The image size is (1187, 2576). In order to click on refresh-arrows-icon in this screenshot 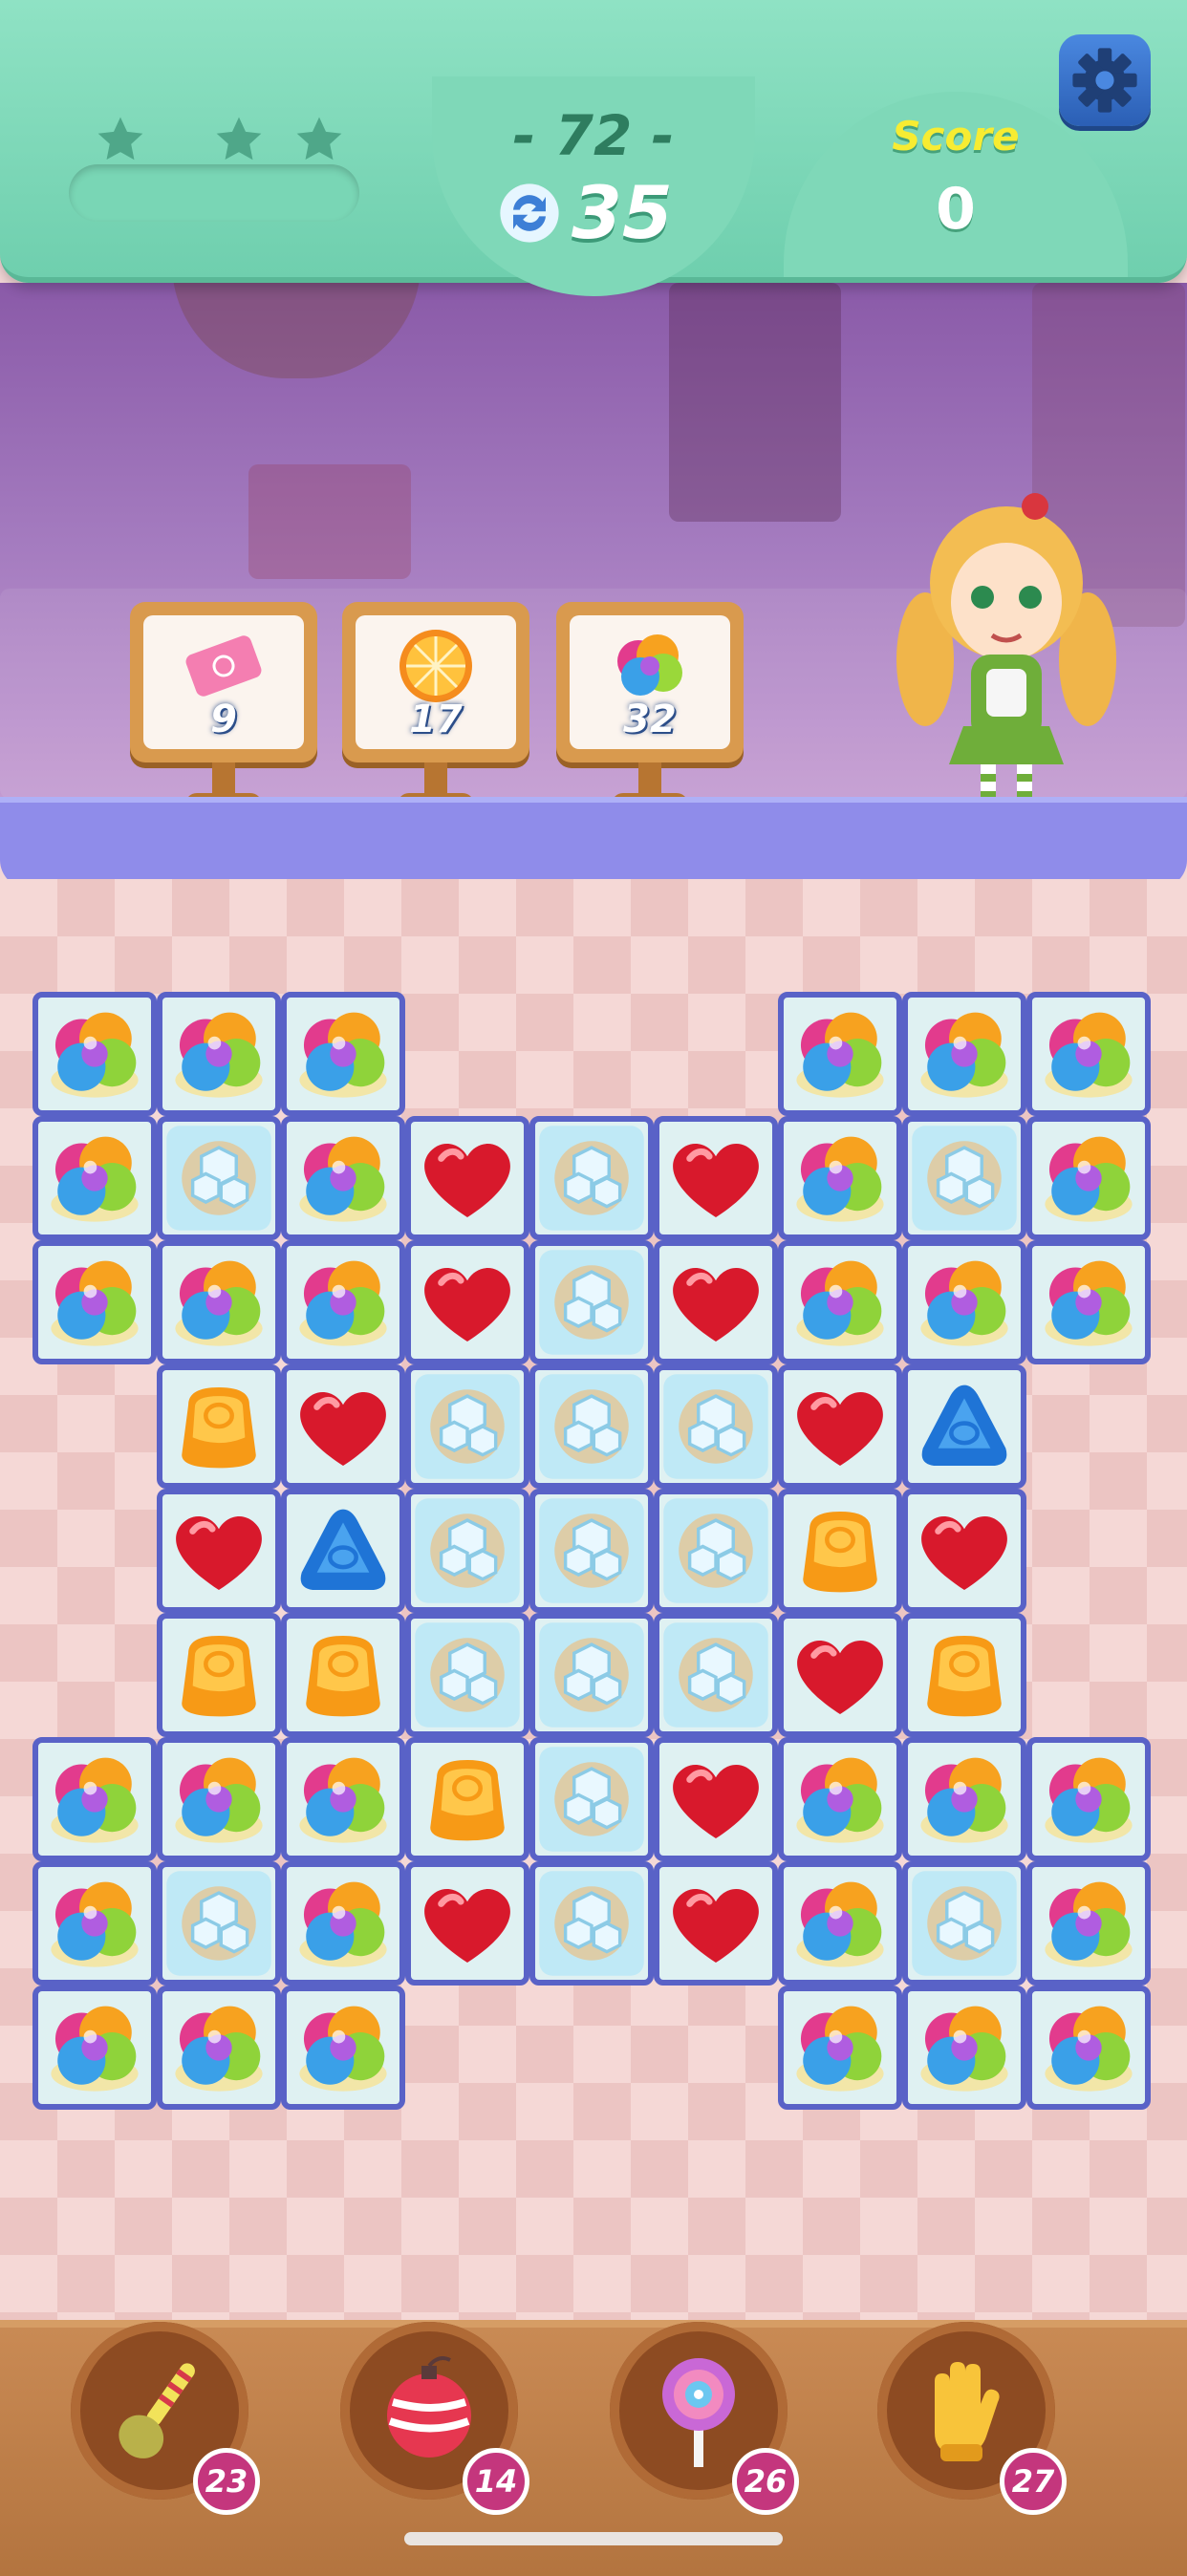, I will do `click(529, 213)`.